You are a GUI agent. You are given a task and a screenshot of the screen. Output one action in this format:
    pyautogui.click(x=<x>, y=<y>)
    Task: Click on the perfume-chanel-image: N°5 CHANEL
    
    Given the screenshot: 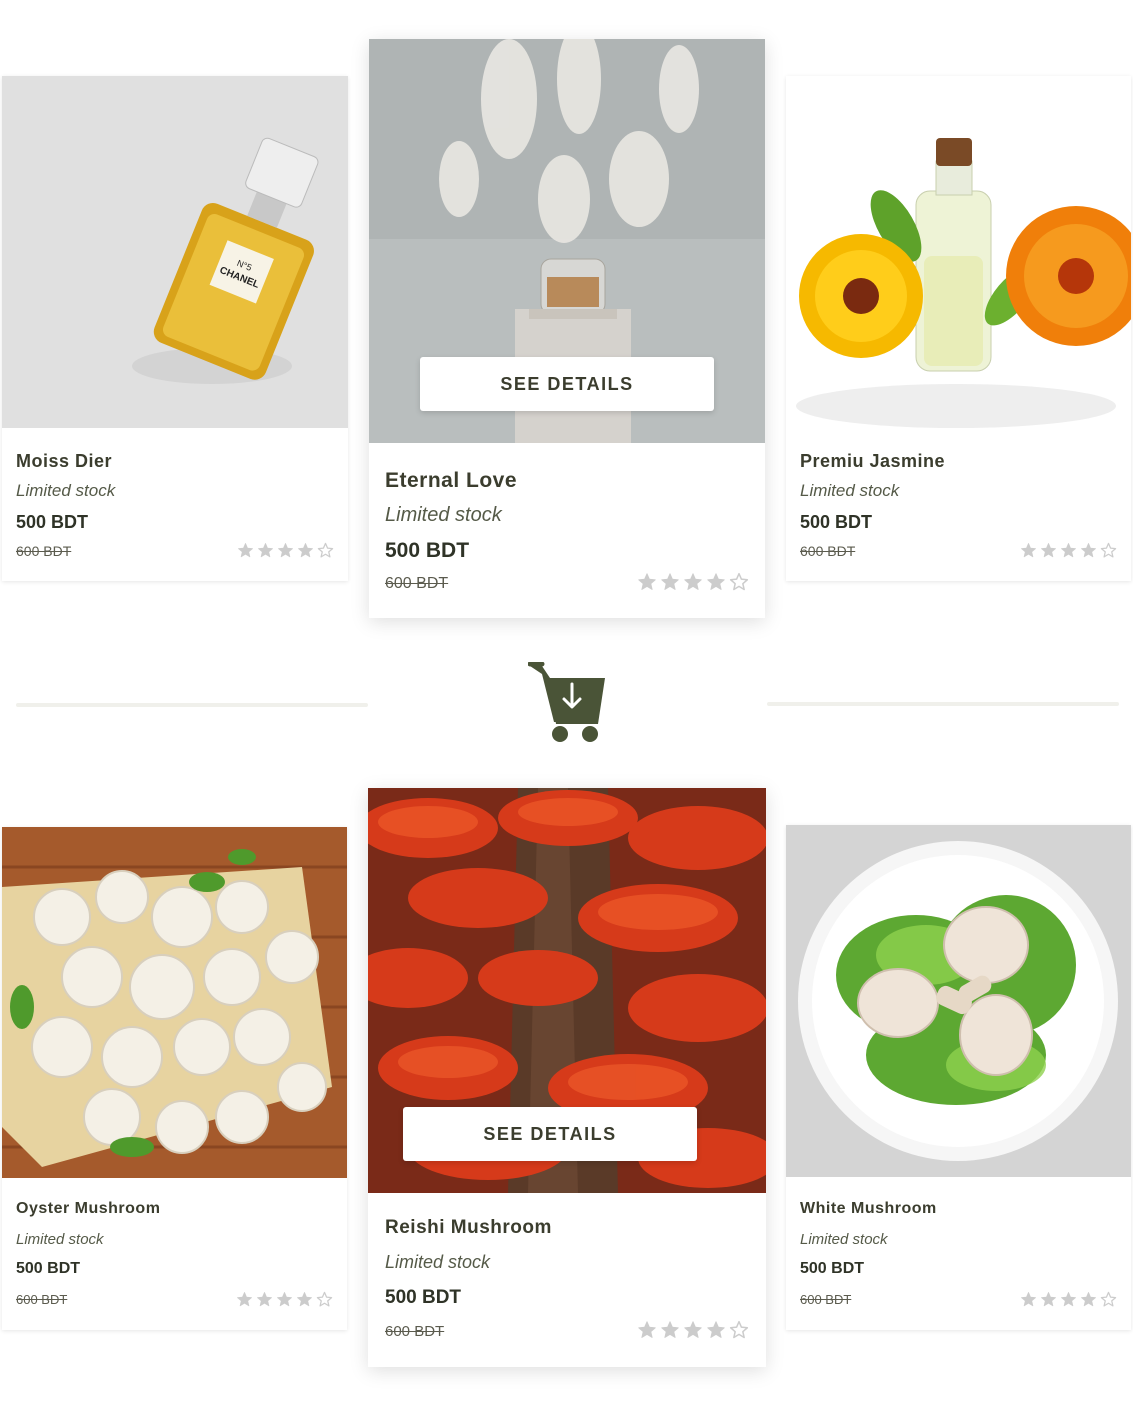 What is the action you would take?
    pyautogui.click(x=175, y=252)
    